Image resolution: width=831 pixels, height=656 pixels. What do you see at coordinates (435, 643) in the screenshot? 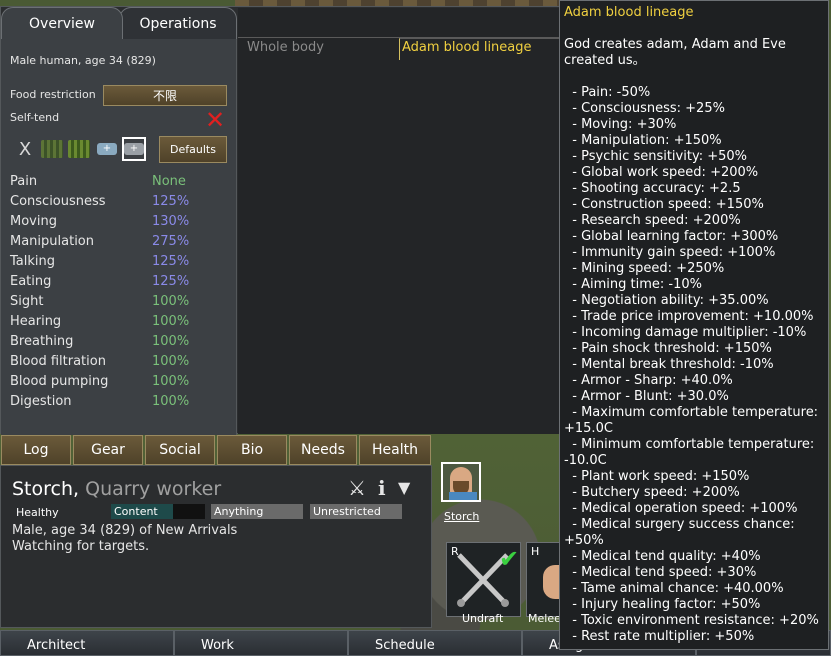
I see `schedule-button: Schedule` at bounding box center [435, 643].